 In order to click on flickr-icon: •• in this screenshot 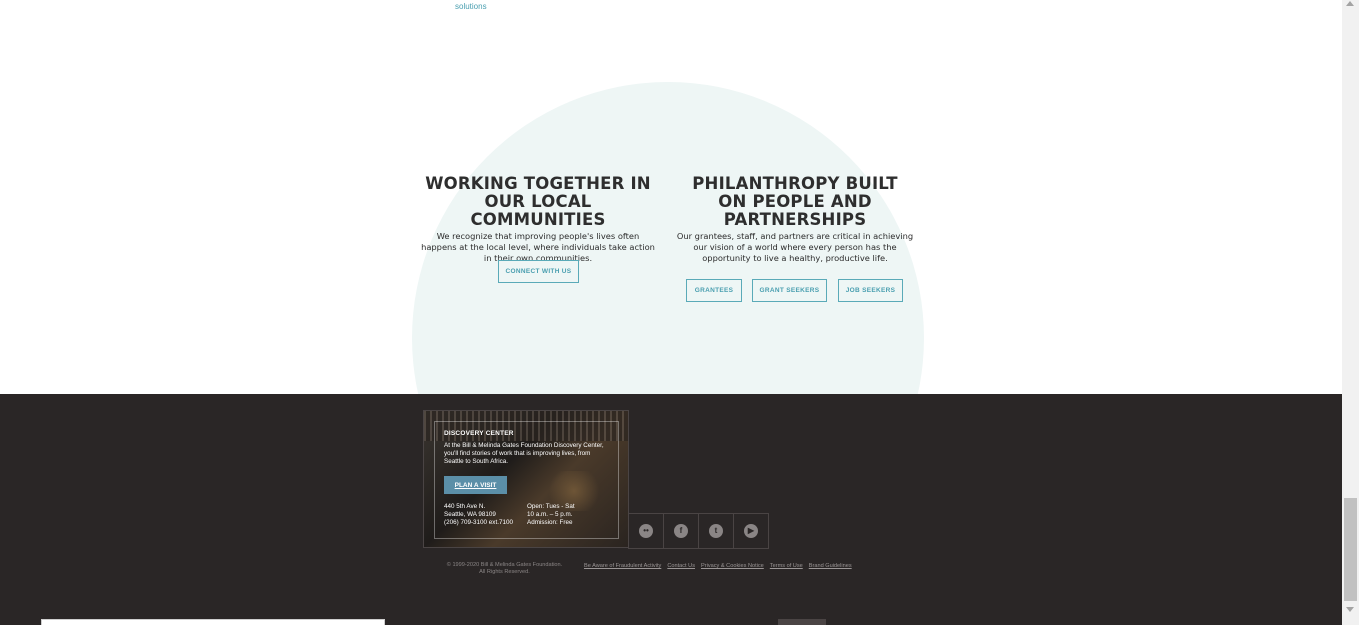, I will do `click(646, 531)`.